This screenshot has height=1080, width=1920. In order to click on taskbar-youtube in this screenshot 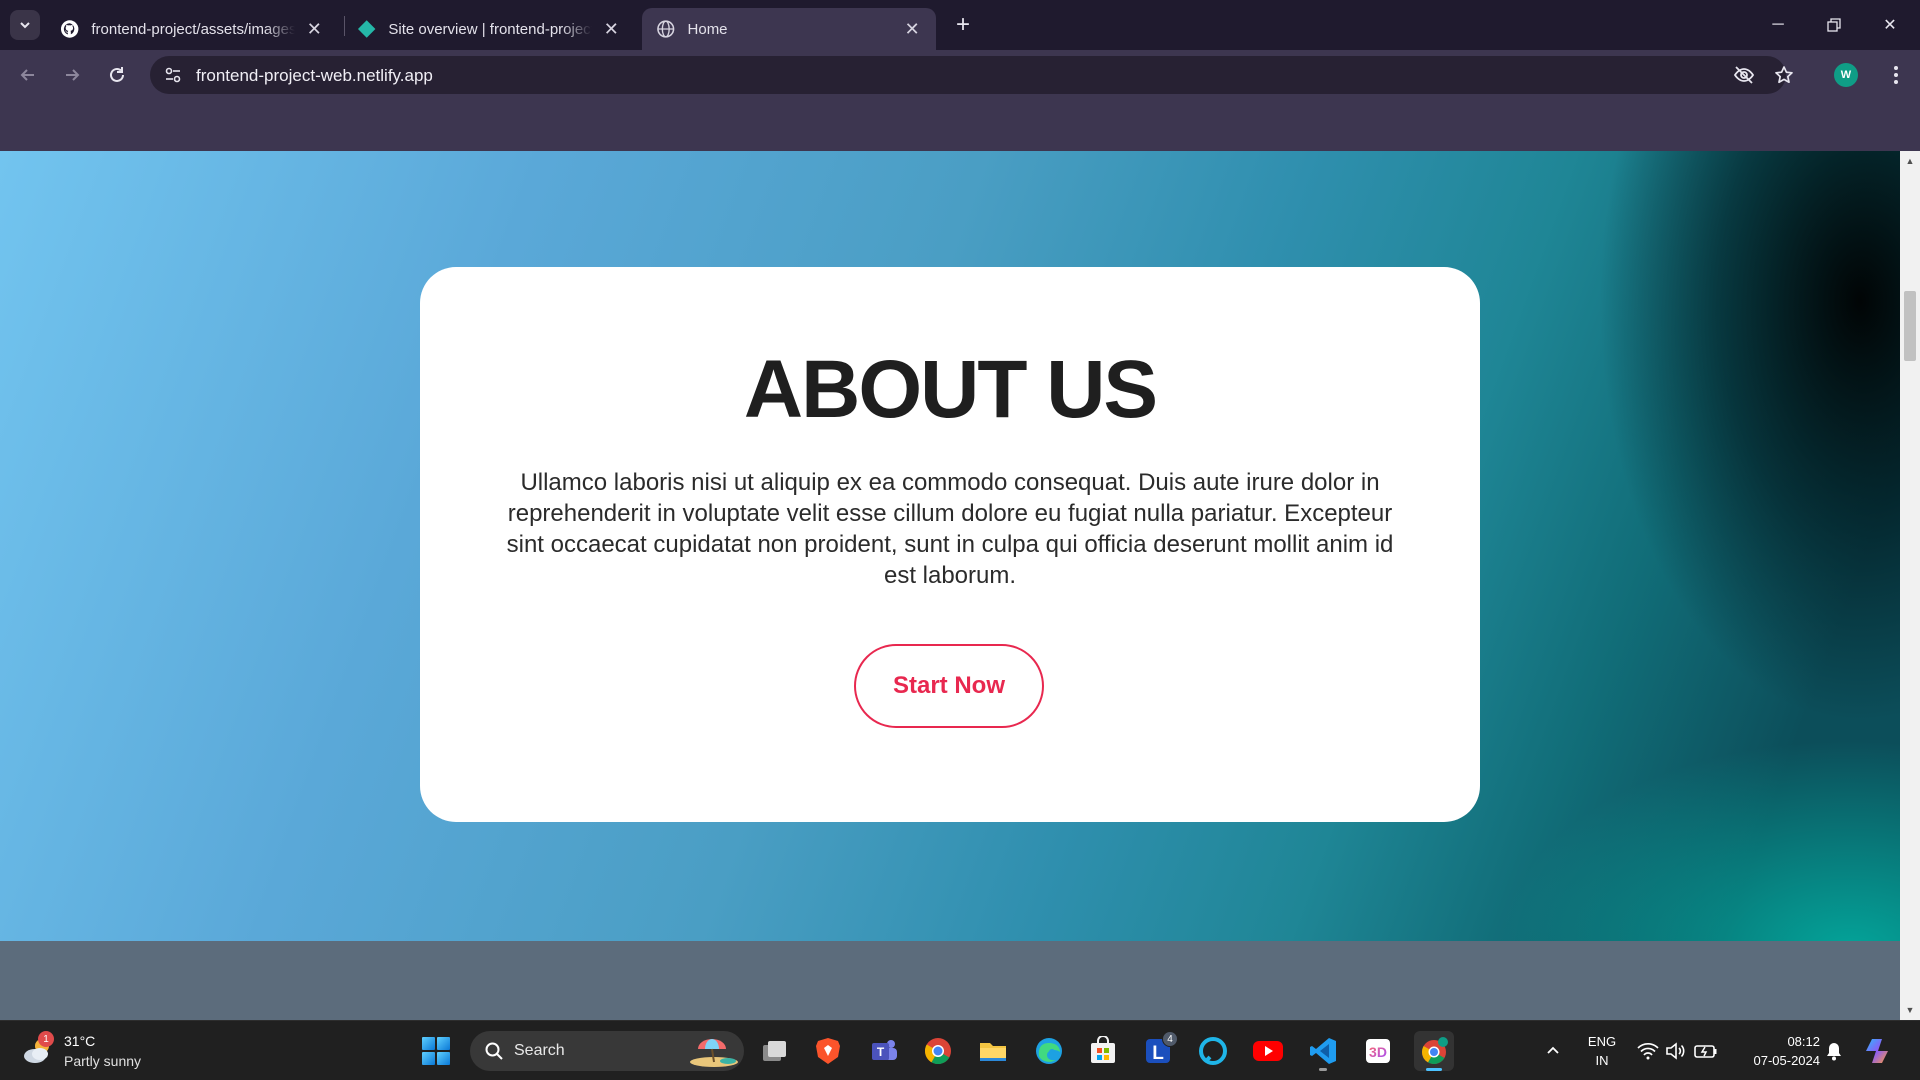, I will do `click(1268, 1051)`.